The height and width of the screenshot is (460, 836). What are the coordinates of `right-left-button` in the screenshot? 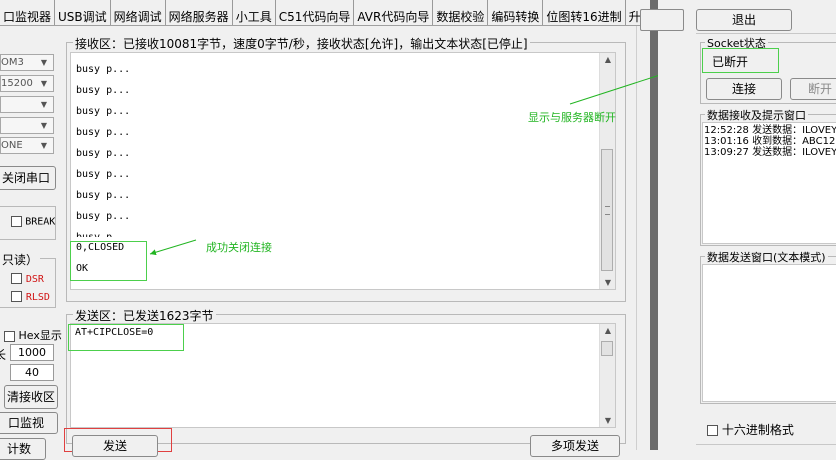 It's located at (662, 20).